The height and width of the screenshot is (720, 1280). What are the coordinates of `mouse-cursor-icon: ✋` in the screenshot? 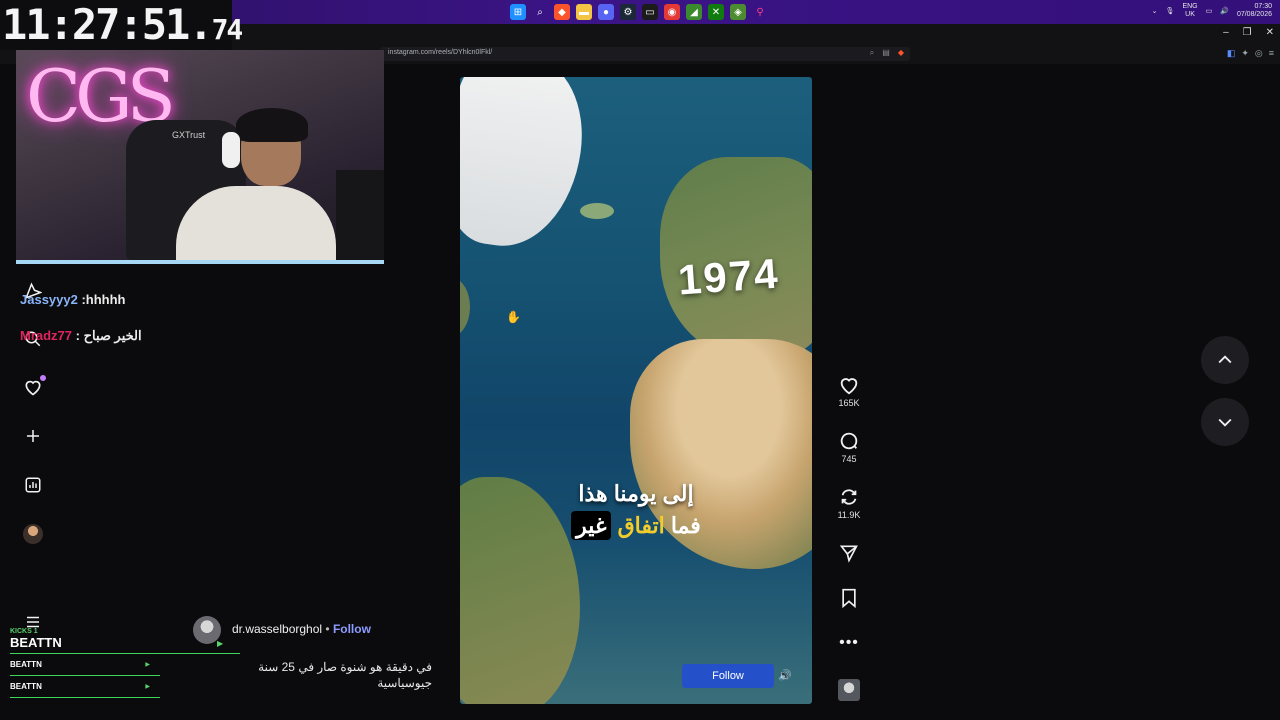 It's located at (513, 317).